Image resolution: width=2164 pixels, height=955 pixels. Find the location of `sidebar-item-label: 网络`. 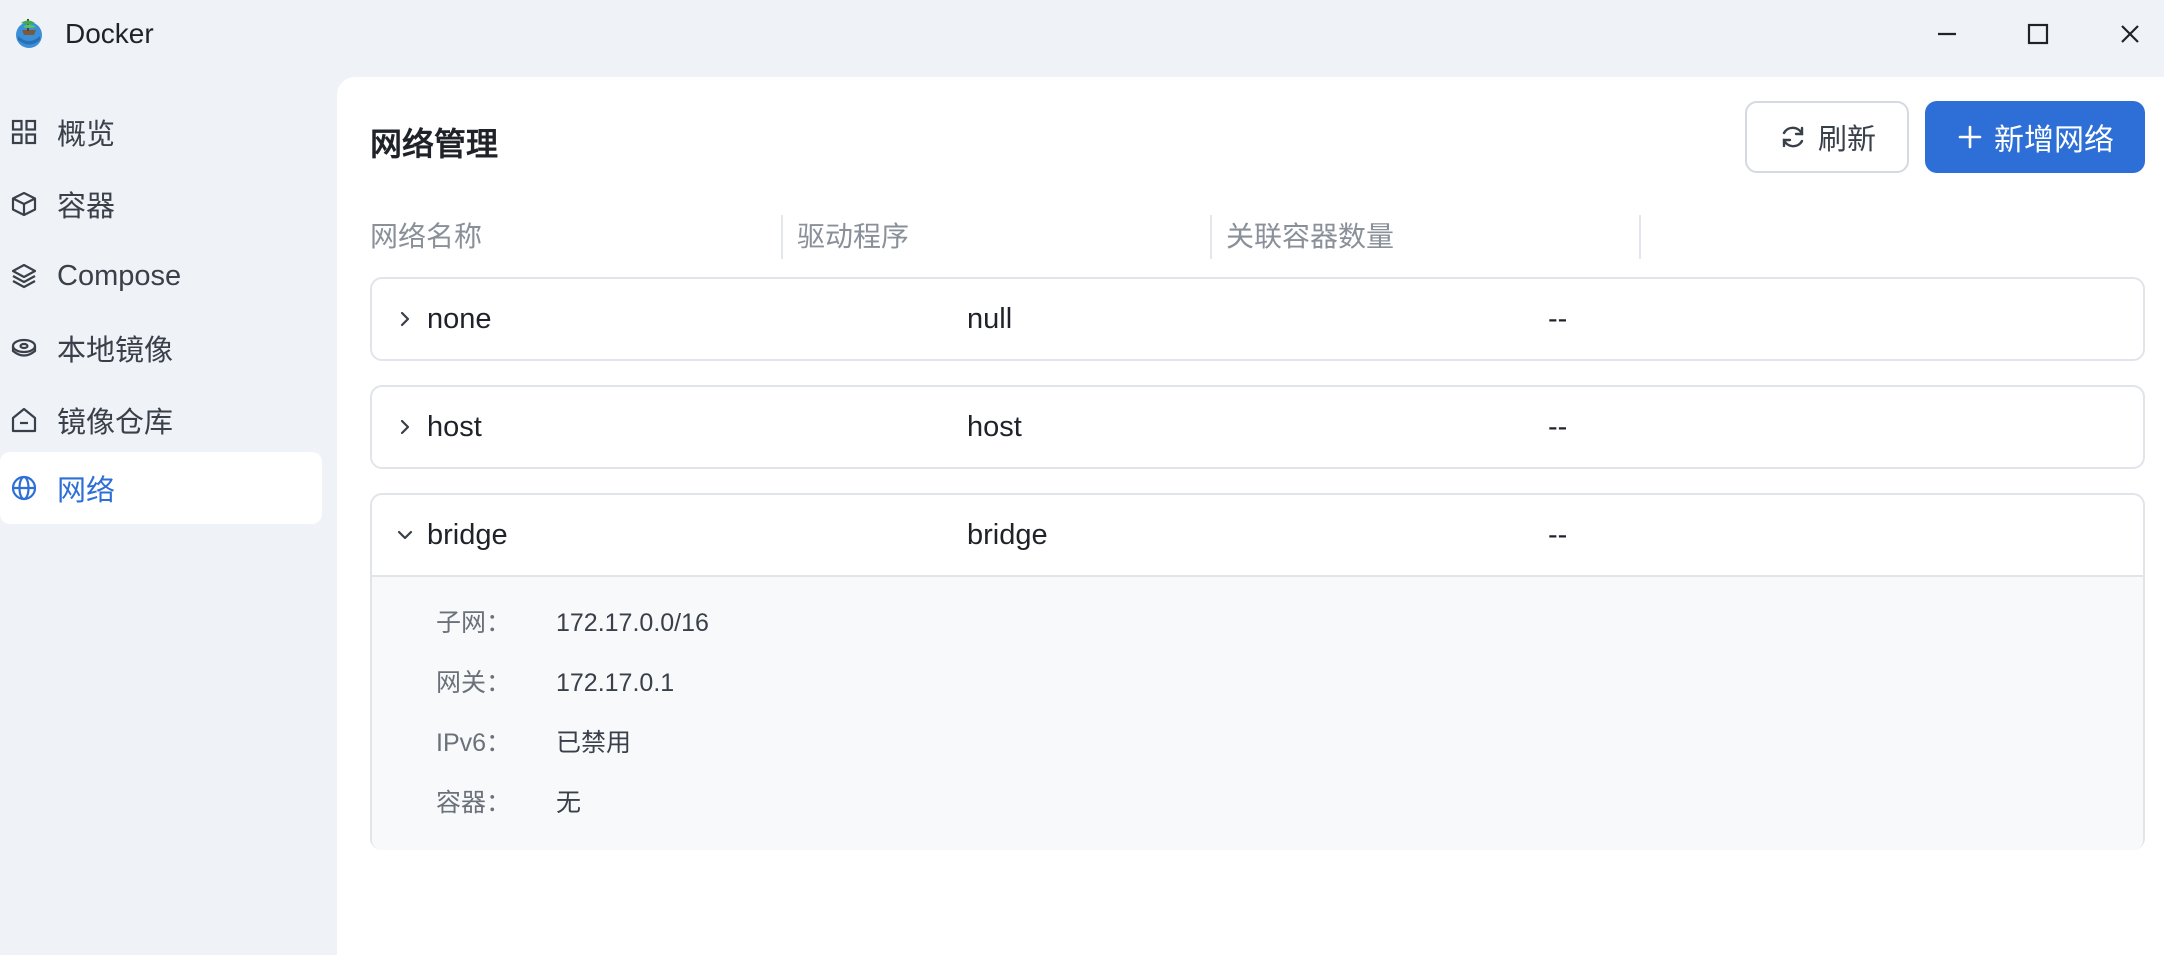

sidebar-item-label: 网络 is located at coordinates (86, 491).